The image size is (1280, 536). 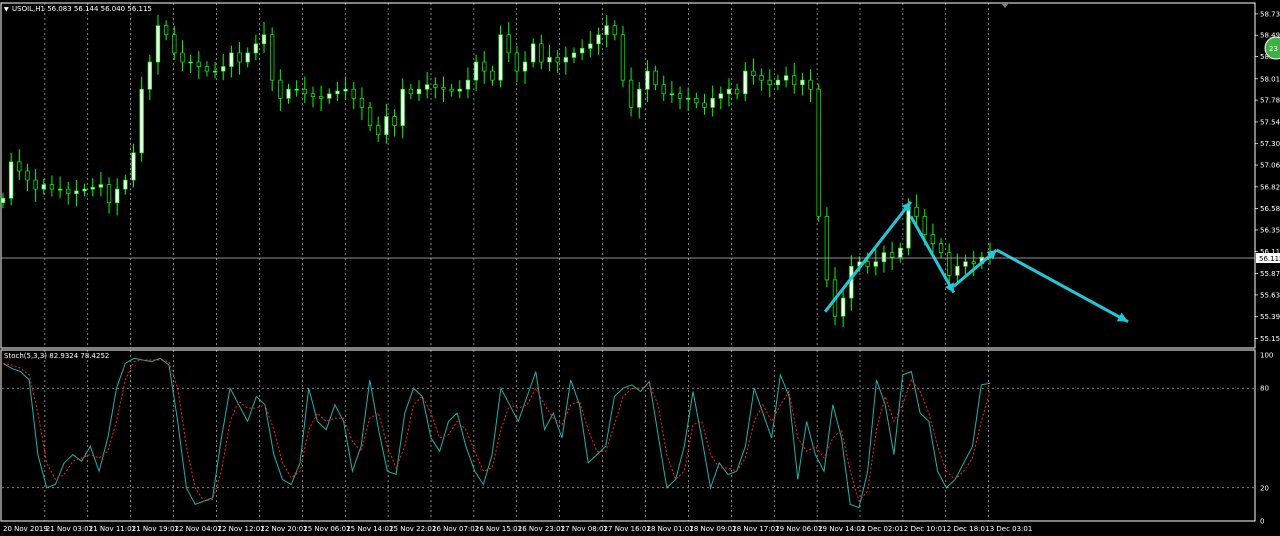 What do you see at coordinates (56, 356) in the screenshot?
I see `stoch-header: Stoch(5,3,3) 82.9324 78.4252` at bounding box center [56, 356].